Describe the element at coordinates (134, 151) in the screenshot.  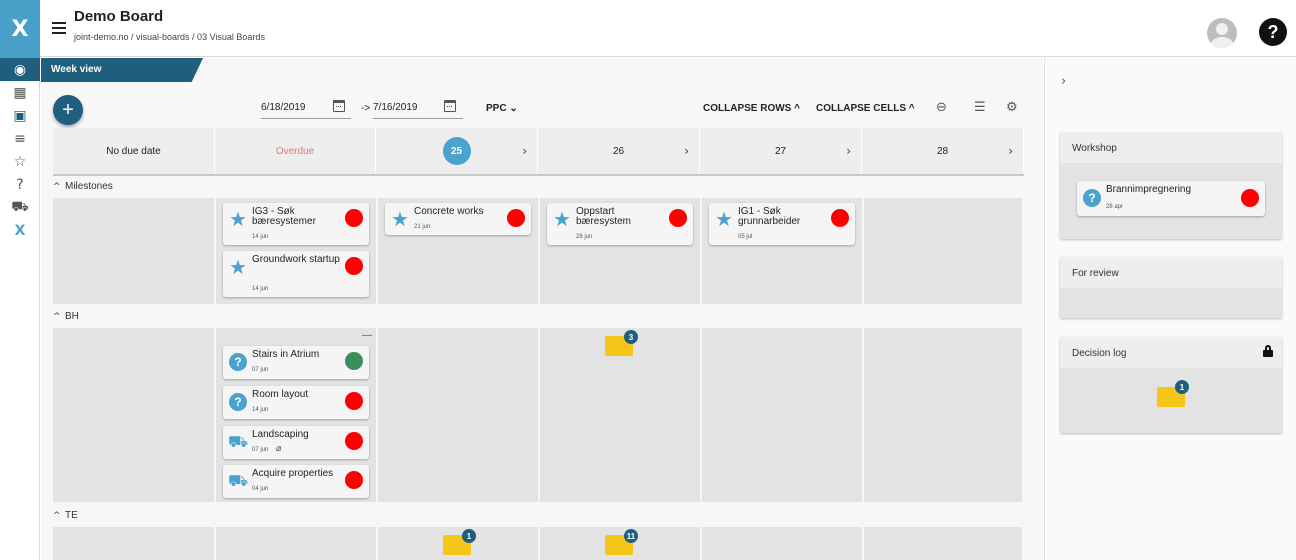
I see `column-no-due-date: No due date` at that location.